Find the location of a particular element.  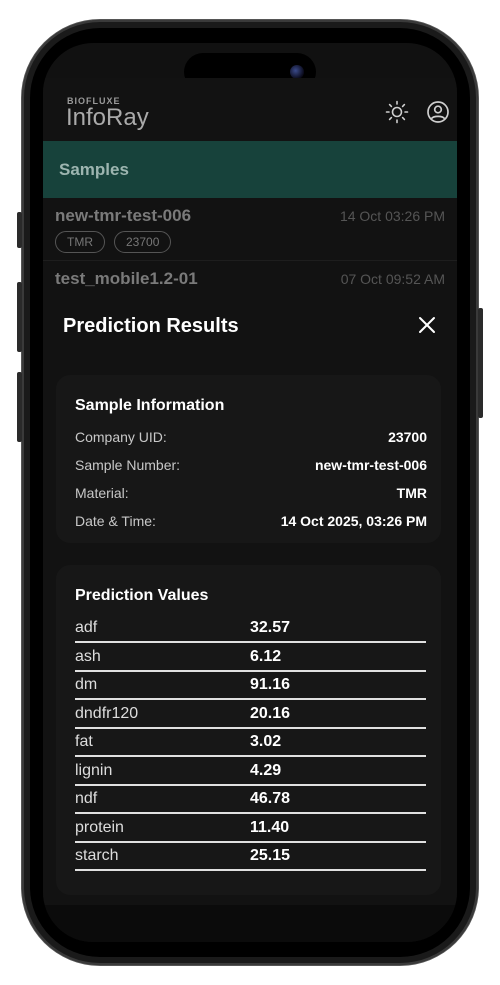

tag-chip: TMR is located at coordinates (80, 242).